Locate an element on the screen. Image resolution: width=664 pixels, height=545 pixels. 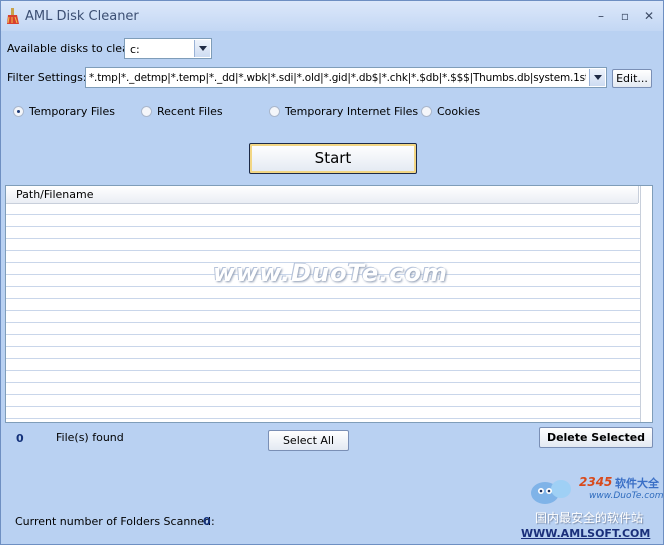
select-all-button: Select All is located at coordinates (308, 440).